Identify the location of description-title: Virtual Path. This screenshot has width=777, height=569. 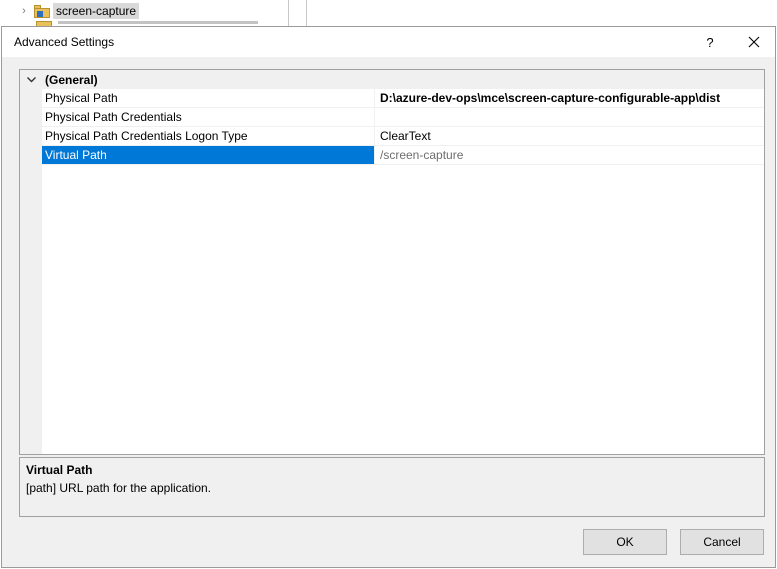
(59, 470).